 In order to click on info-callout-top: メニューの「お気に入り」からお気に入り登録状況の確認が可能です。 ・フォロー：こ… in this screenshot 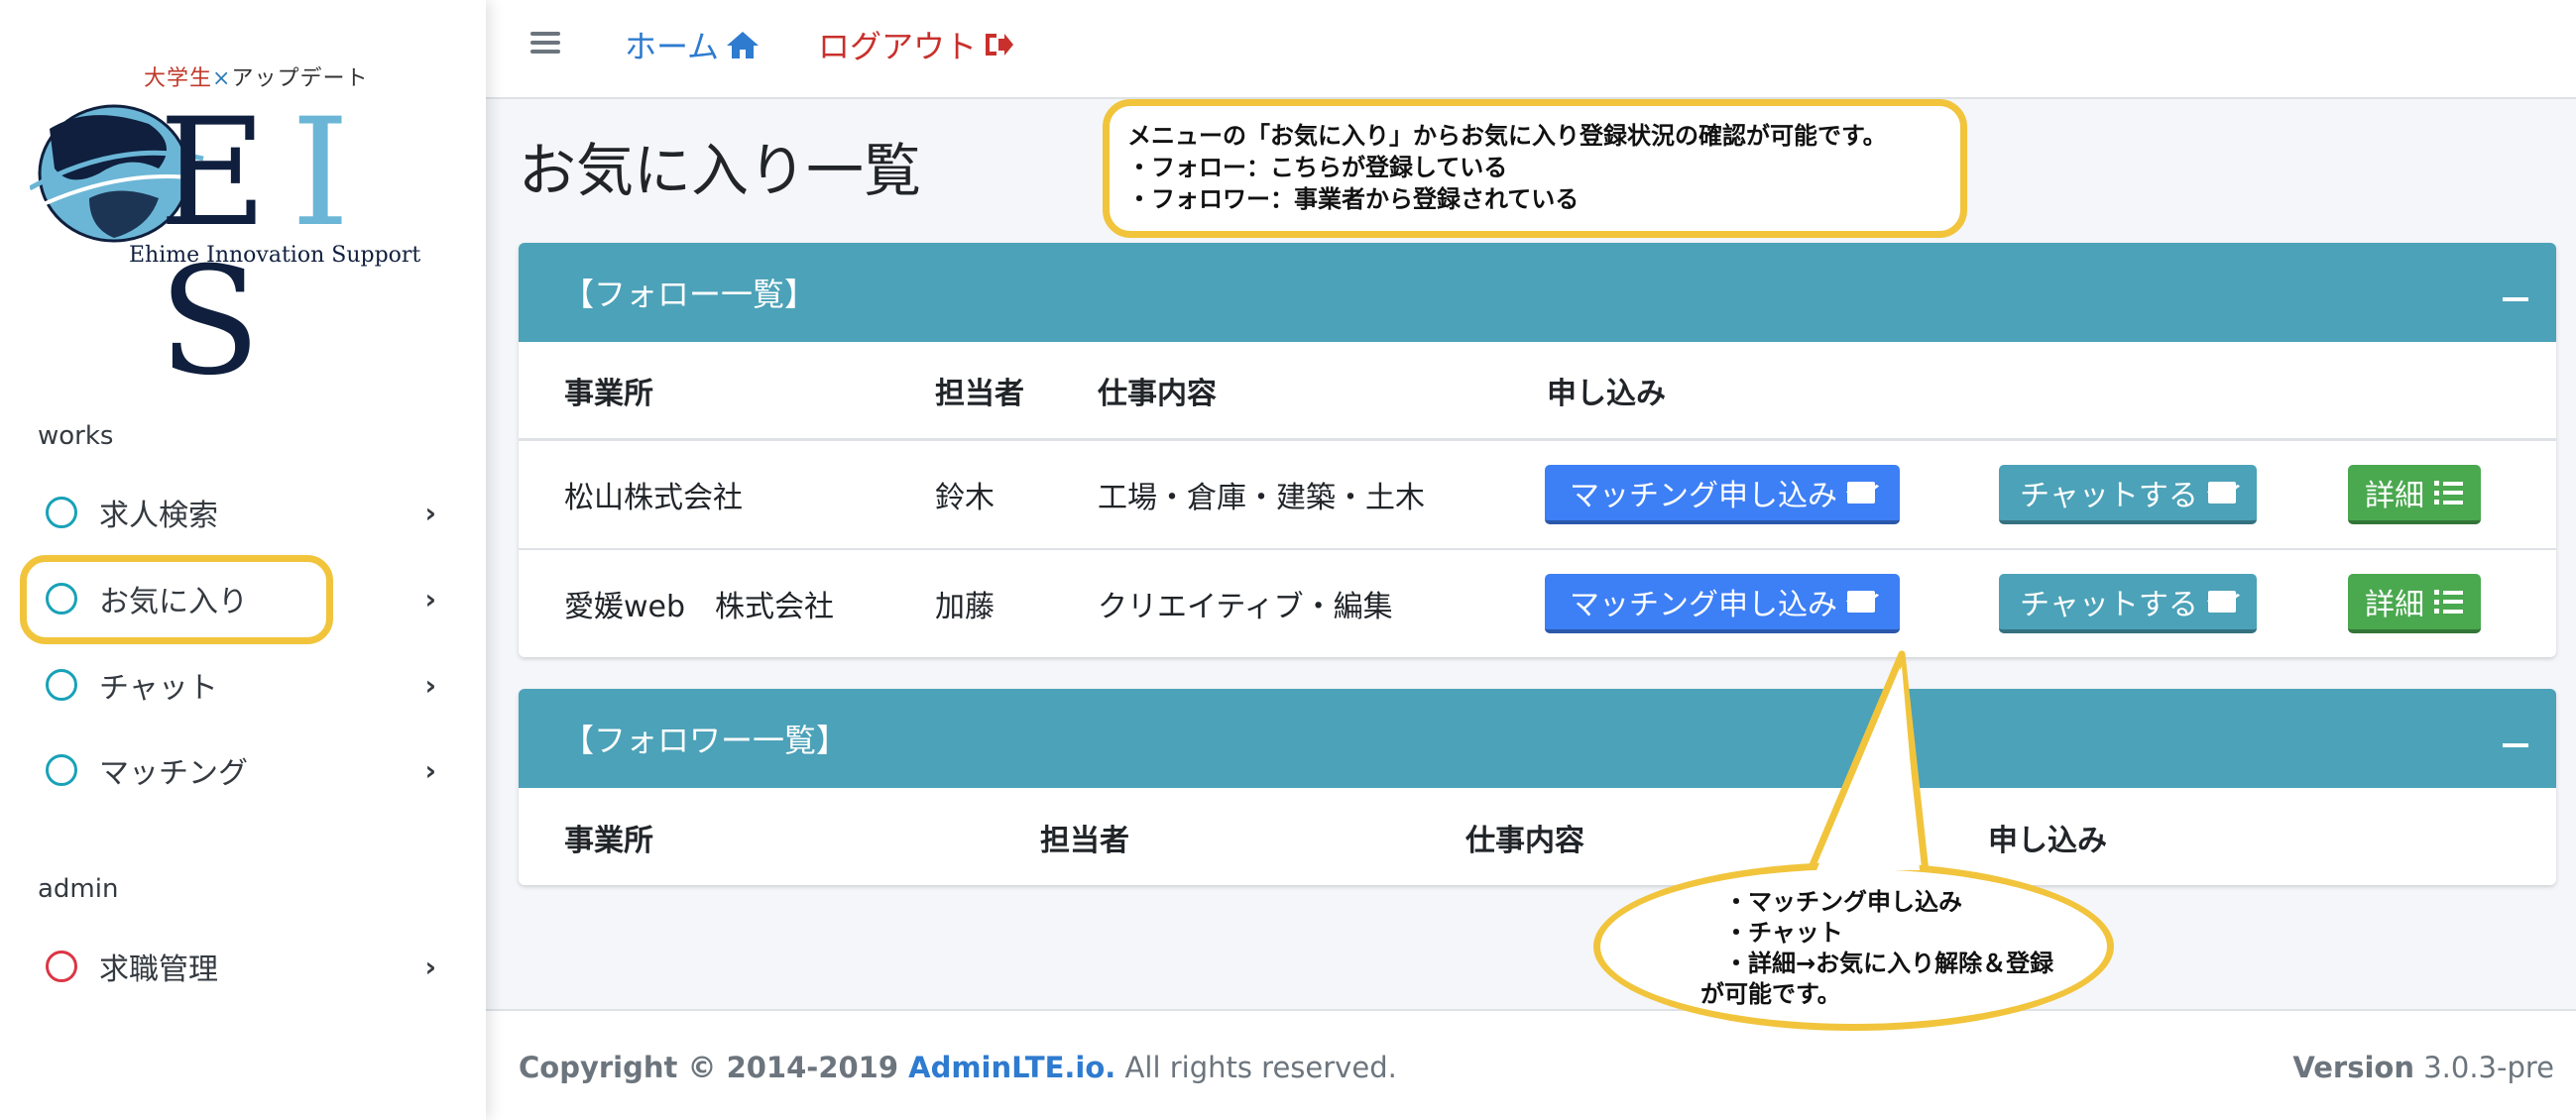, I will do `click(1535, 168)`.